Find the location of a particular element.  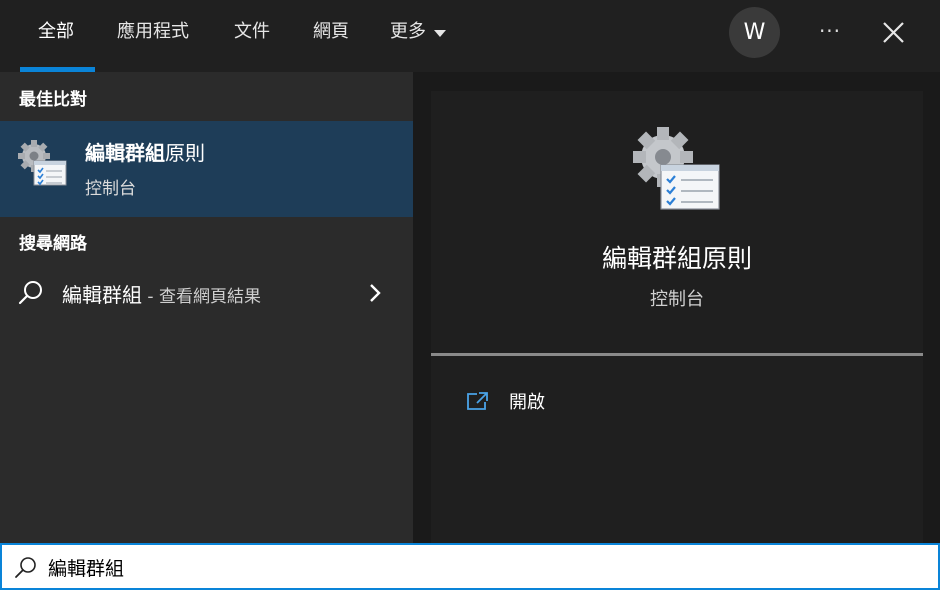

search-input is located at coordinates (478, 567).